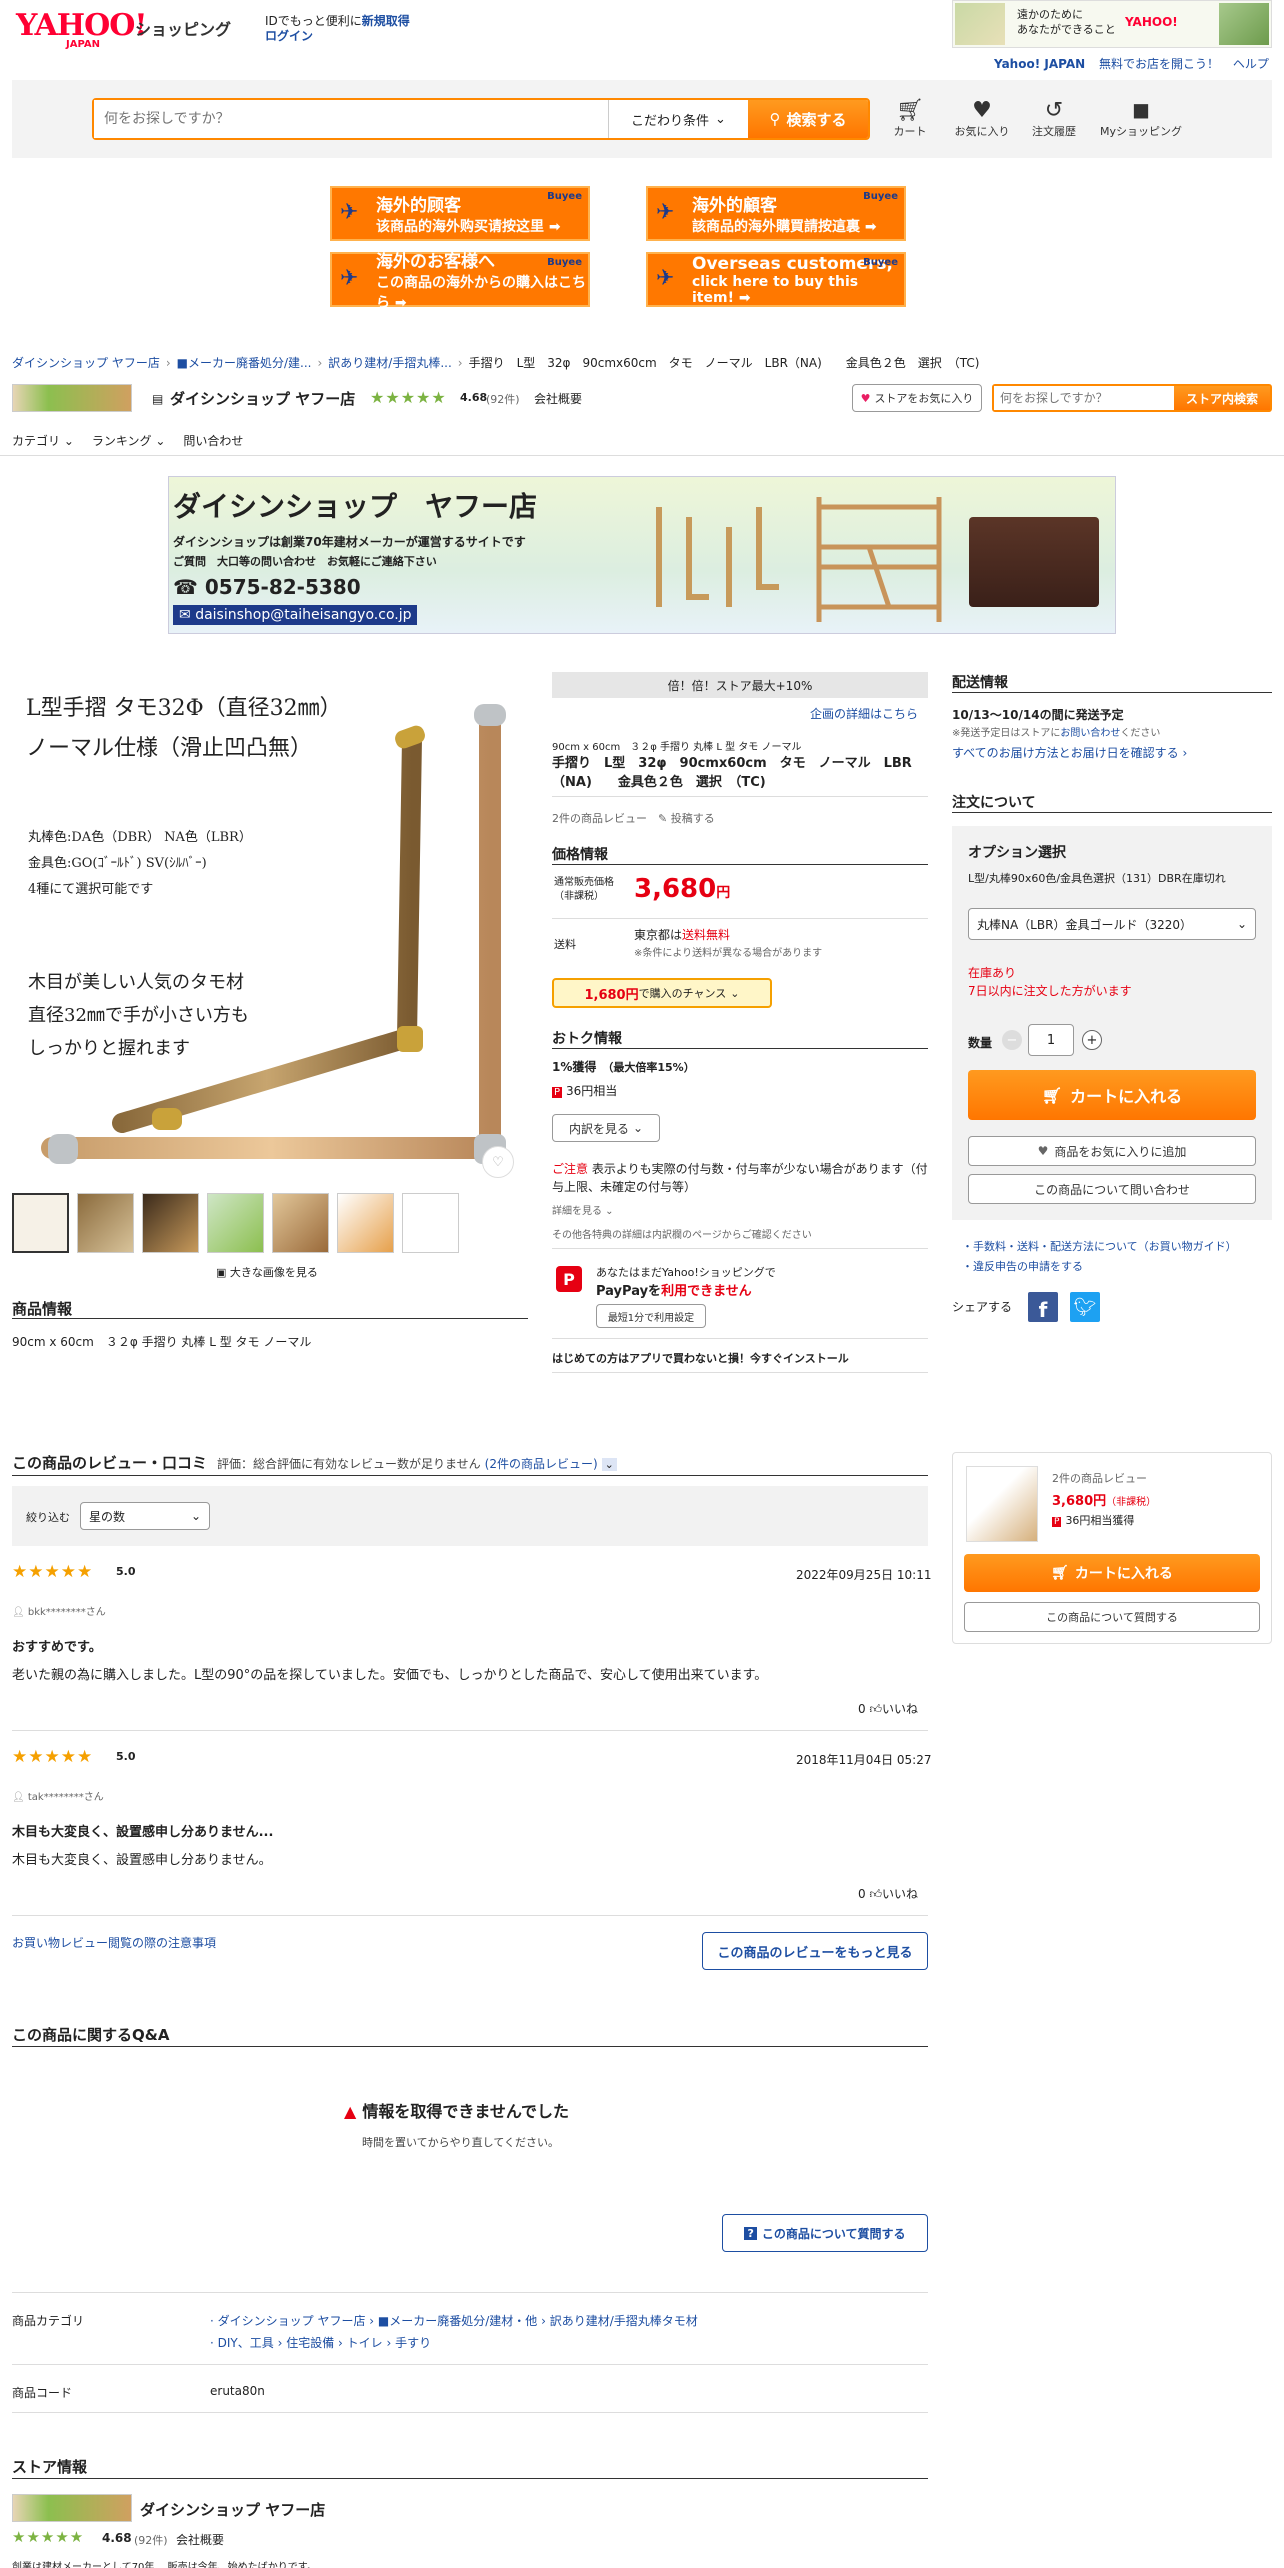 This screenshot has width=1284, height=2568. I want to click on review-caution-link: お買い物レビュー閲覧の際の注意事項, so click(114, 1942).